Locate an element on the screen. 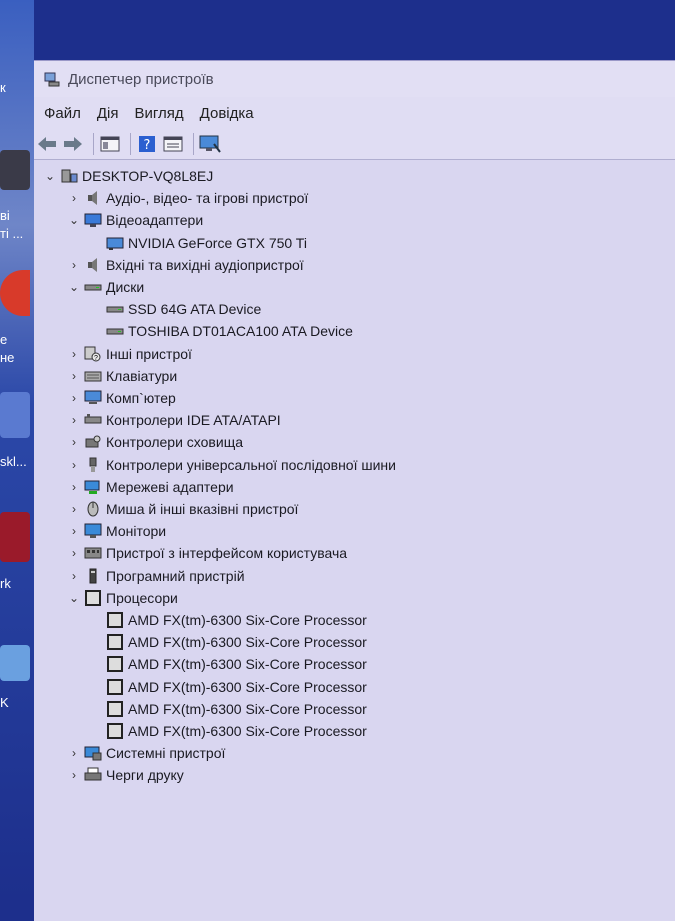 This screenshot has height=921, width=675. toolbar: ? is located at coordinates (354, 144).